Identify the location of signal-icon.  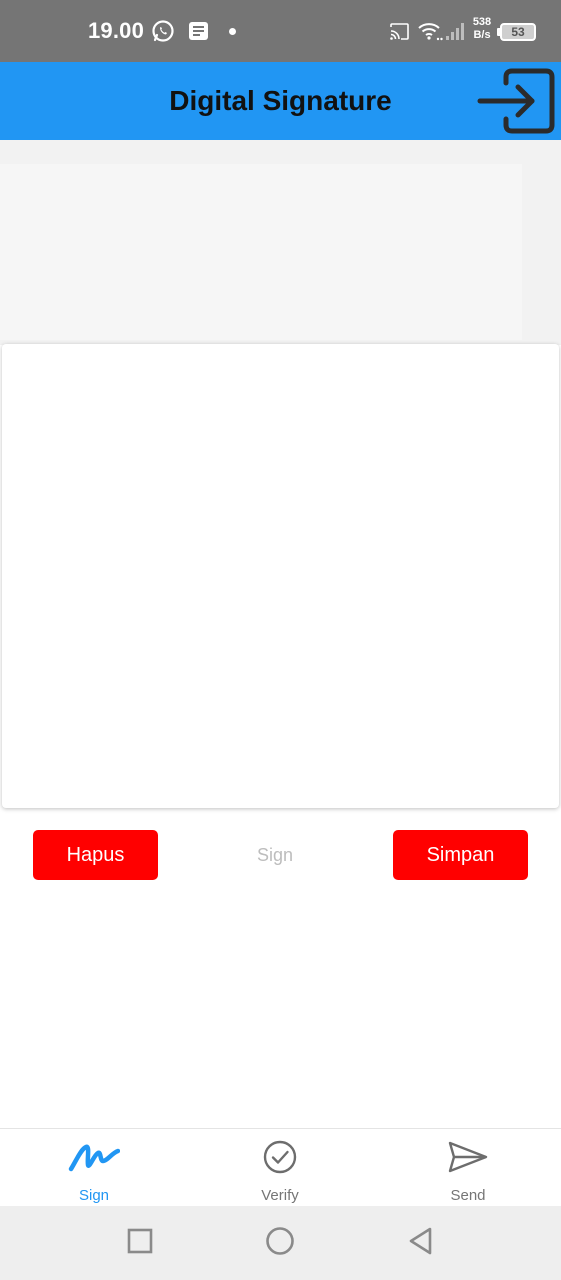
(455, 31).